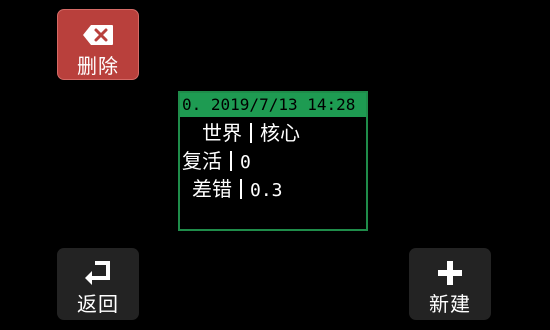 Image resolution: width=550 pixels, height=330 pixels. Describe the element at coordinates (237, 190) in the screenshot. I see `record-row-error: 差错 0.3` at that location.